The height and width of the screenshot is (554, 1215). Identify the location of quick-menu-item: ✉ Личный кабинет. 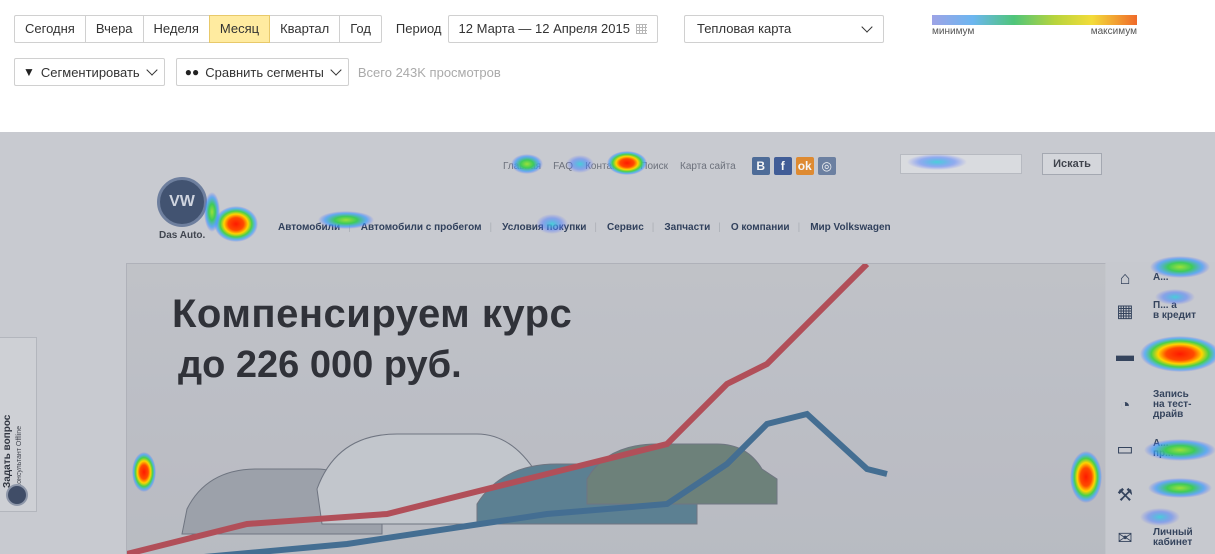
(1164, 538).